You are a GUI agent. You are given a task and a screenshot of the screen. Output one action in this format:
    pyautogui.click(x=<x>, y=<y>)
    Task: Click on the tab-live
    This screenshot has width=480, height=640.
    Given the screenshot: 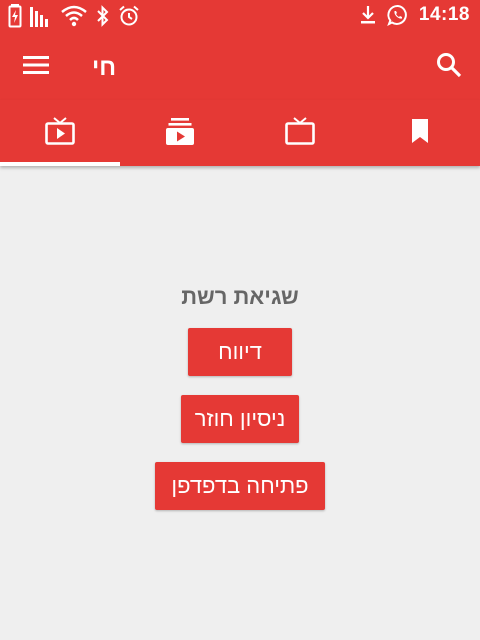 What is the action you would take?
    pyautogui.click(x=60, y=133)
    